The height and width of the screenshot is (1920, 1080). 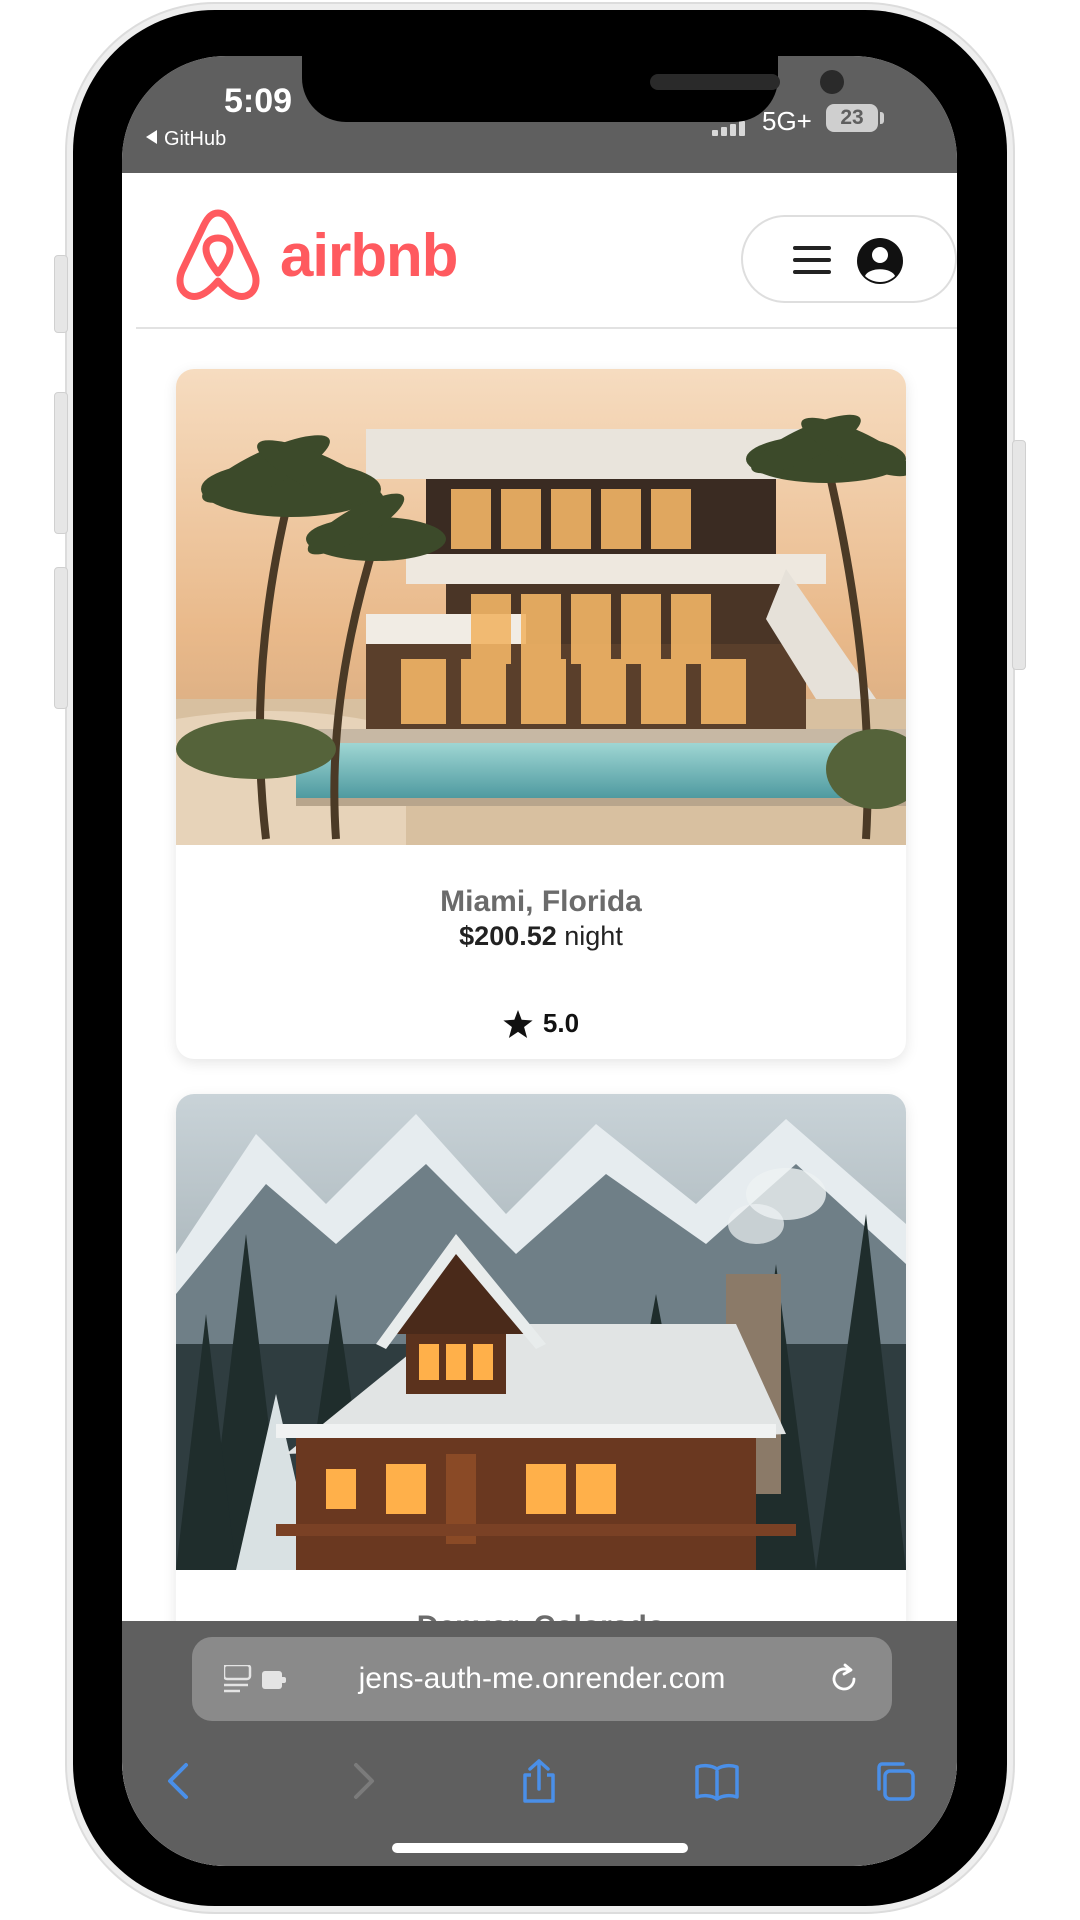 I want to click on brand-name: airbnb, so click(x=369, y=255).